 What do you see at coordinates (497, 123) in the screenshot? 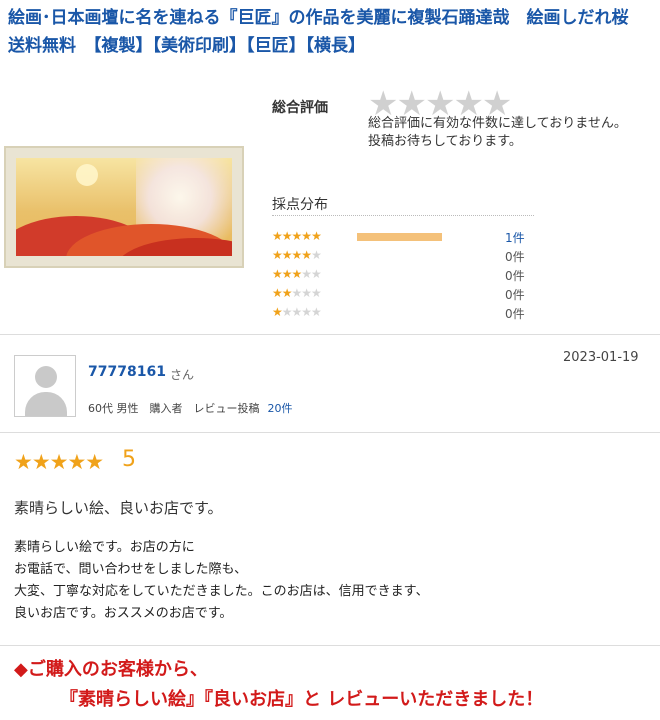
I see `overall-note-line: 総合評価に有効な件数に達しておりません。` at bounding box center [497, 123].